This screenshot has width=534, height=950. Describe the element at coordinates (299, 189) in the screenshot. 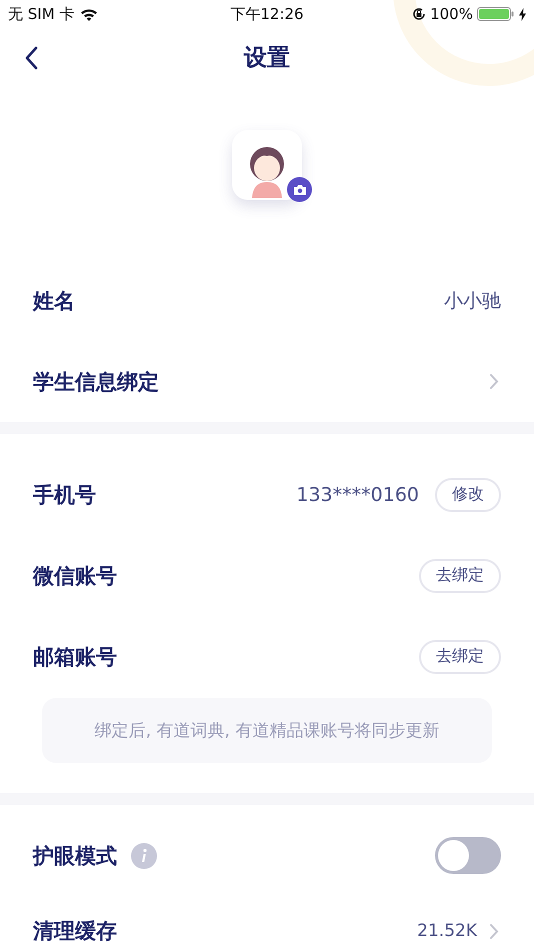

I see `camera-icon` at that location.